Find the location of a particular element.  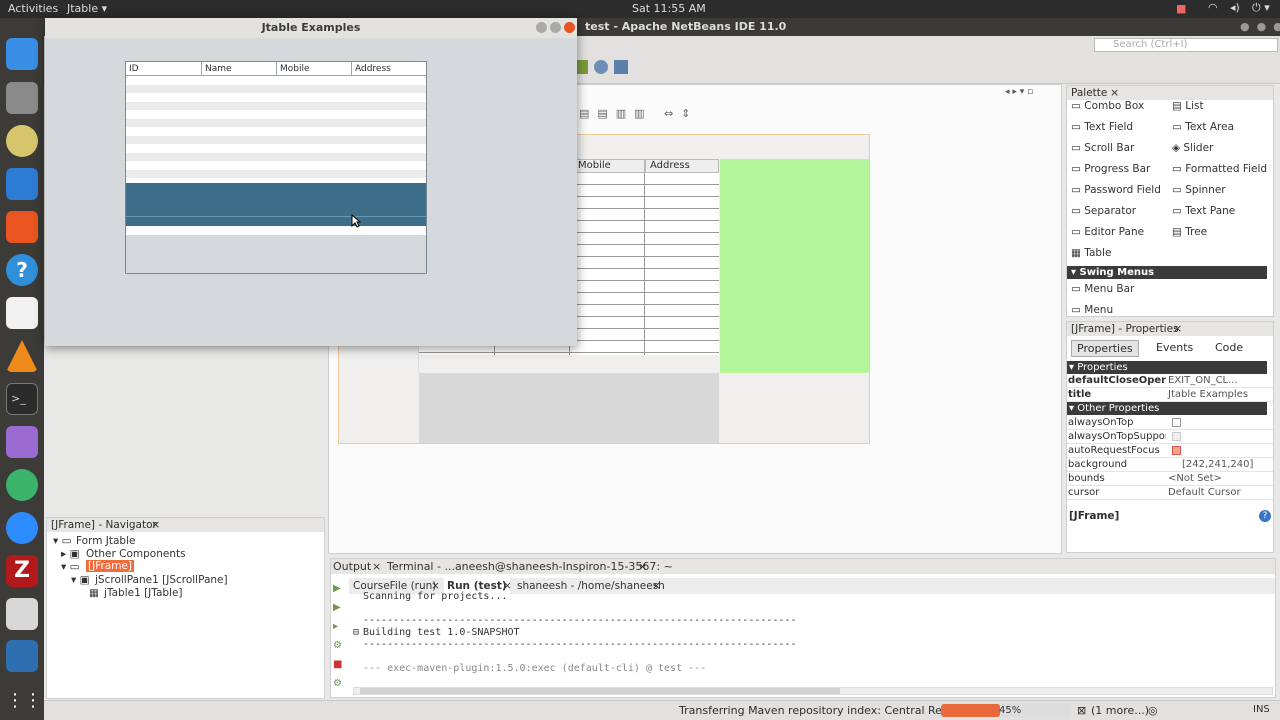

palette-item: ▭ Menu Bar is located at coordinates (1102, 289).